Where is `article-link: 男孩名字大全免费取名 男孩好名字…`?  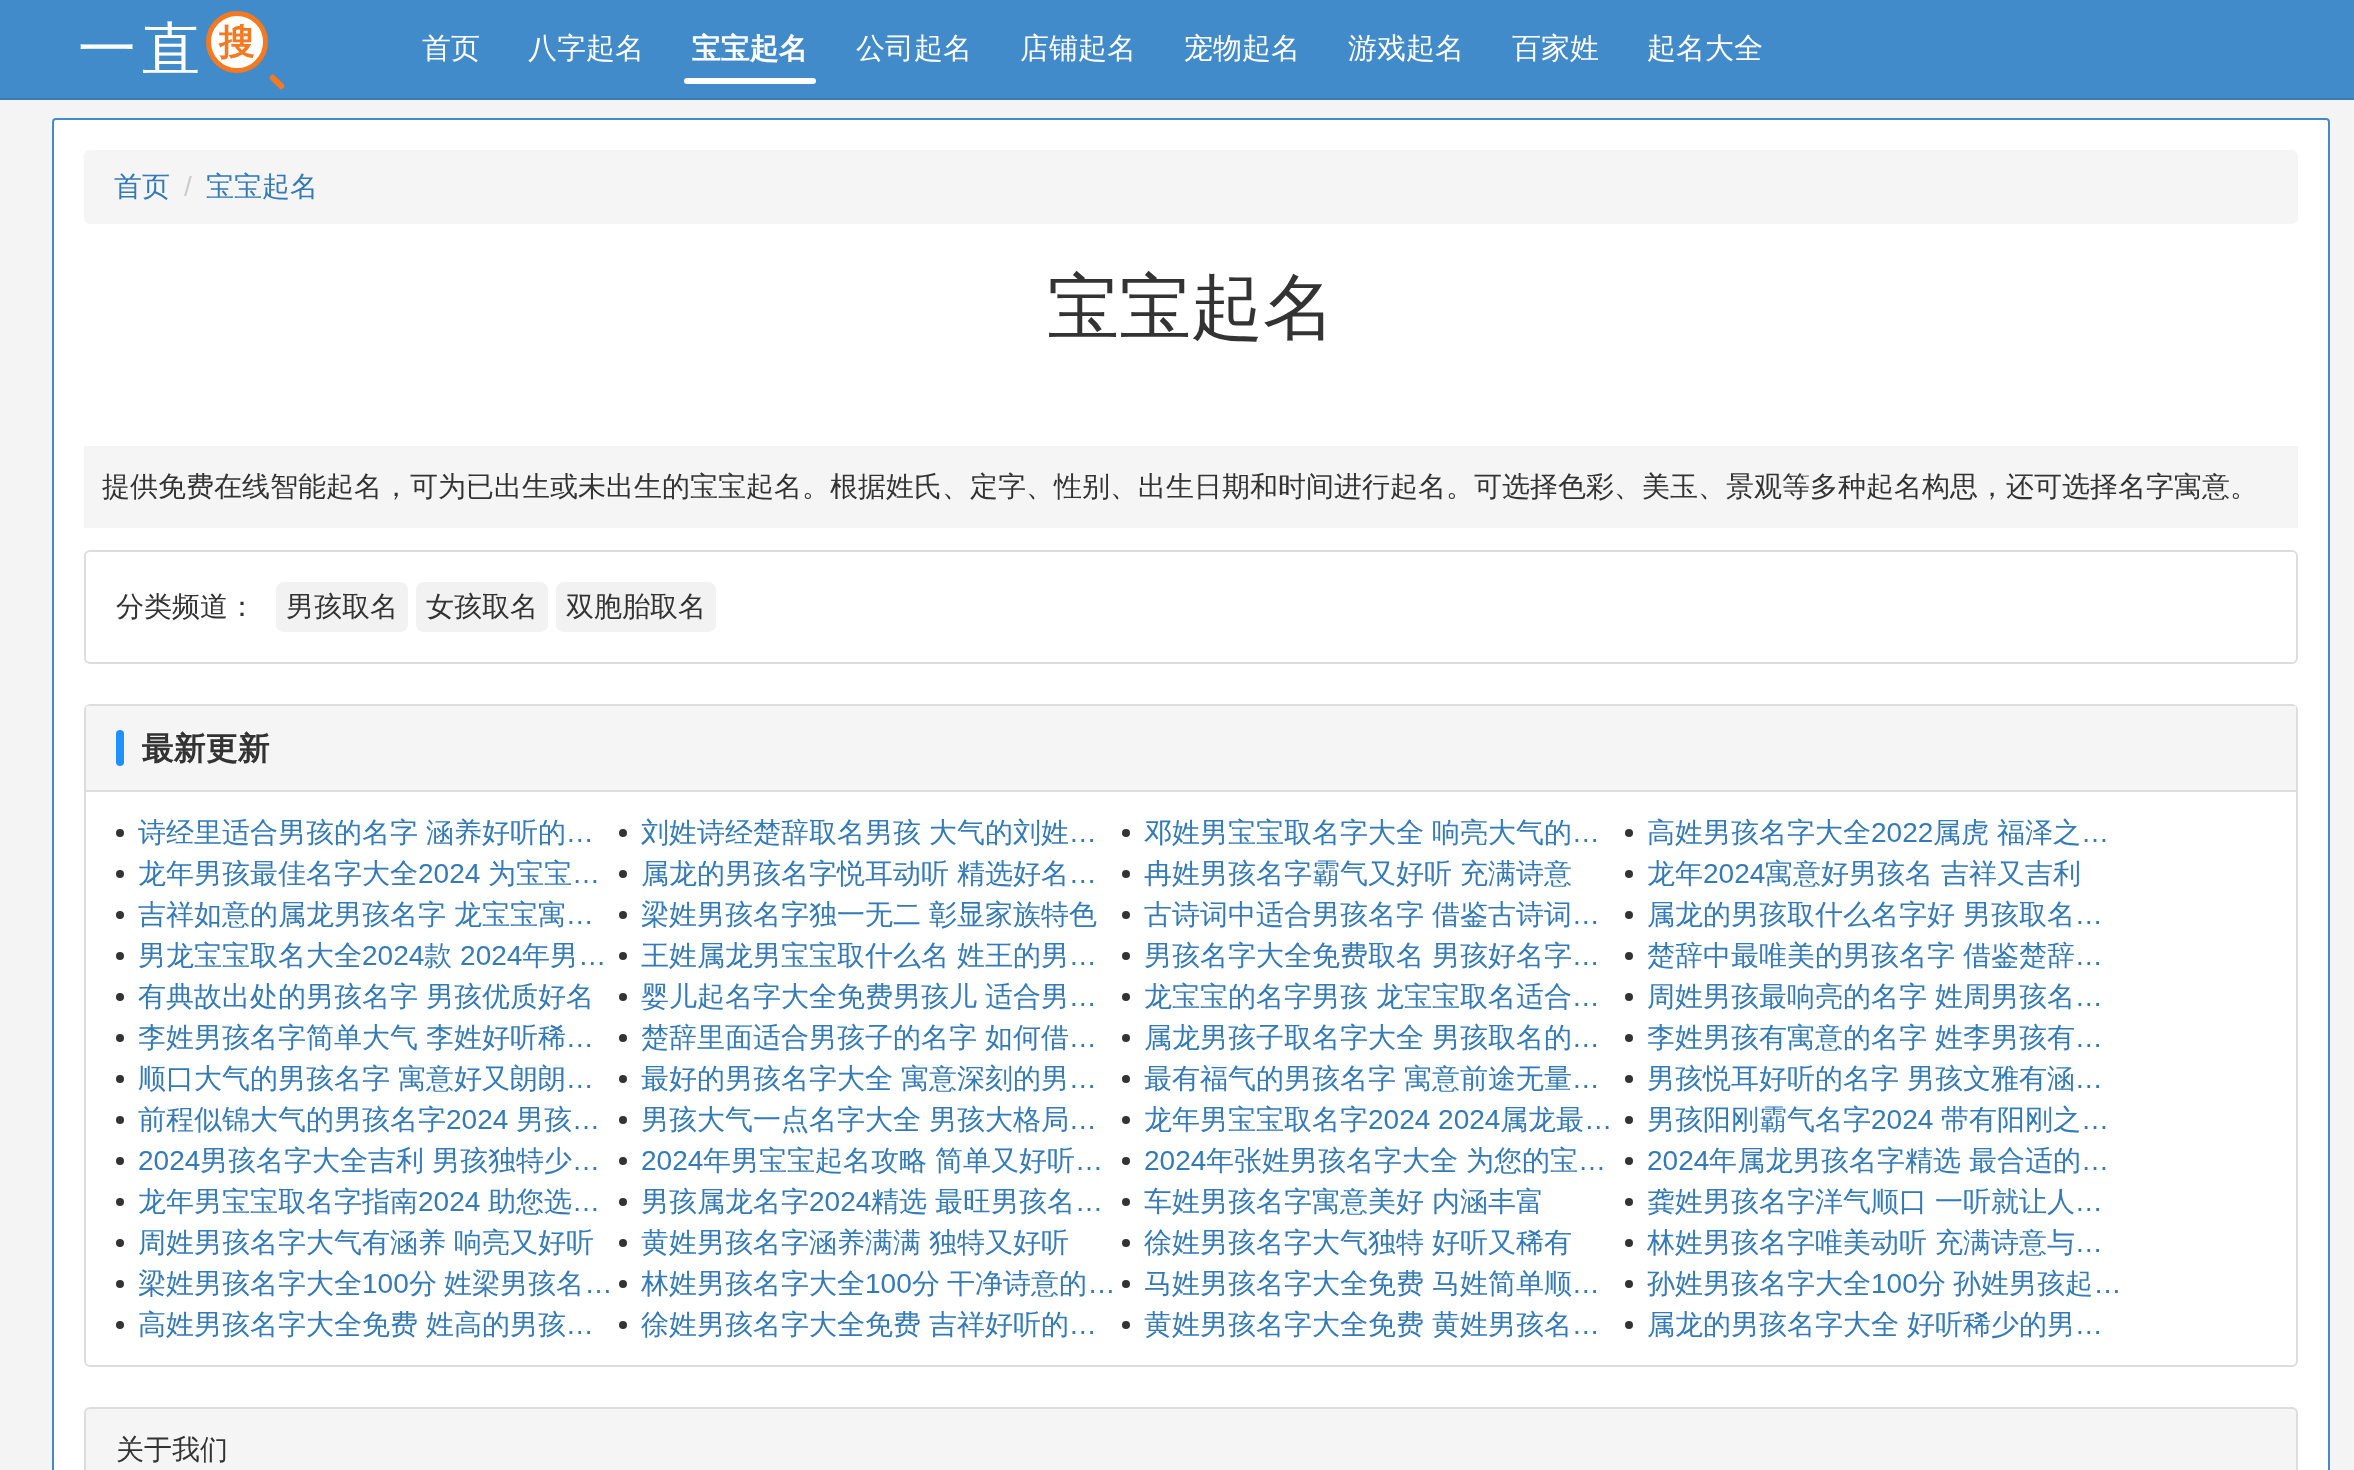 article-link: 男孩名字大全免费取名 男孩好名字… is located at coordinates (1372, 955).